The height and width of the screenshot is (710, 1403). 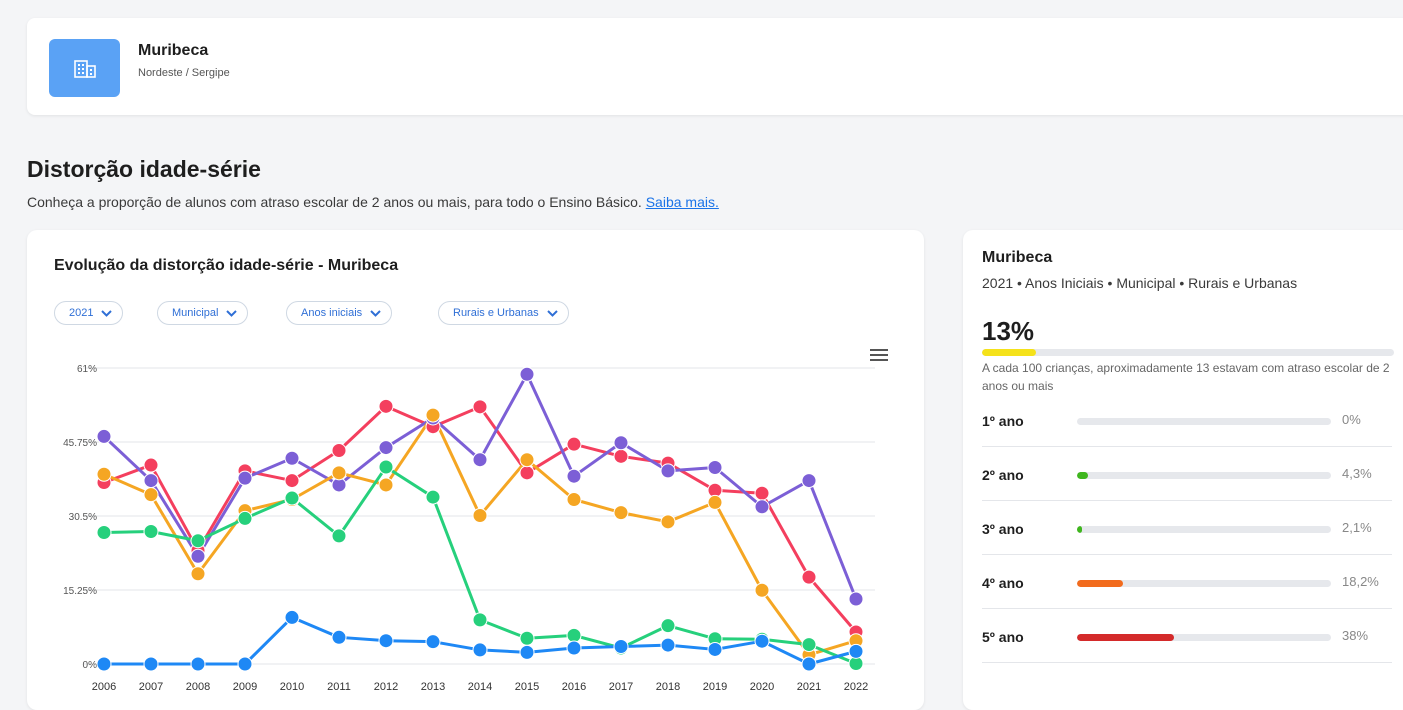 I want to click on y-tick-label: 45.75%, so click(x=80, y=443).